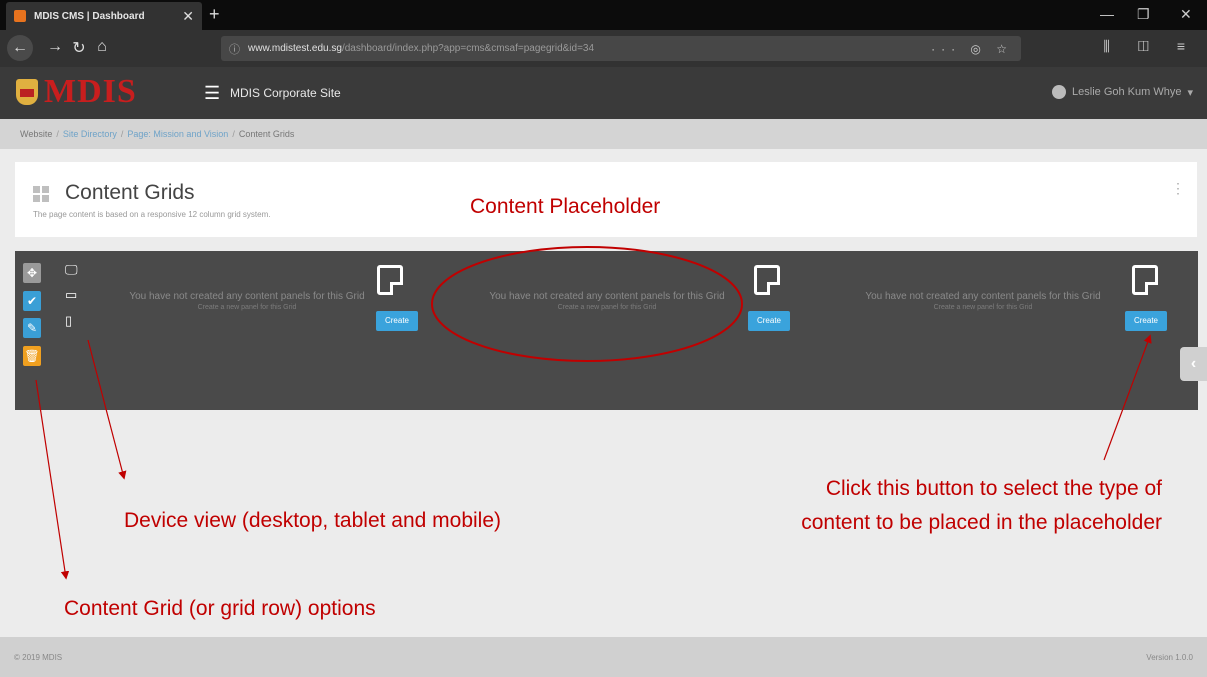 The width and height of the screenshot is (1207, 677). I want to click on annotation-device-view: Device view (desktop, tablet and mobile), so click(313, 520).